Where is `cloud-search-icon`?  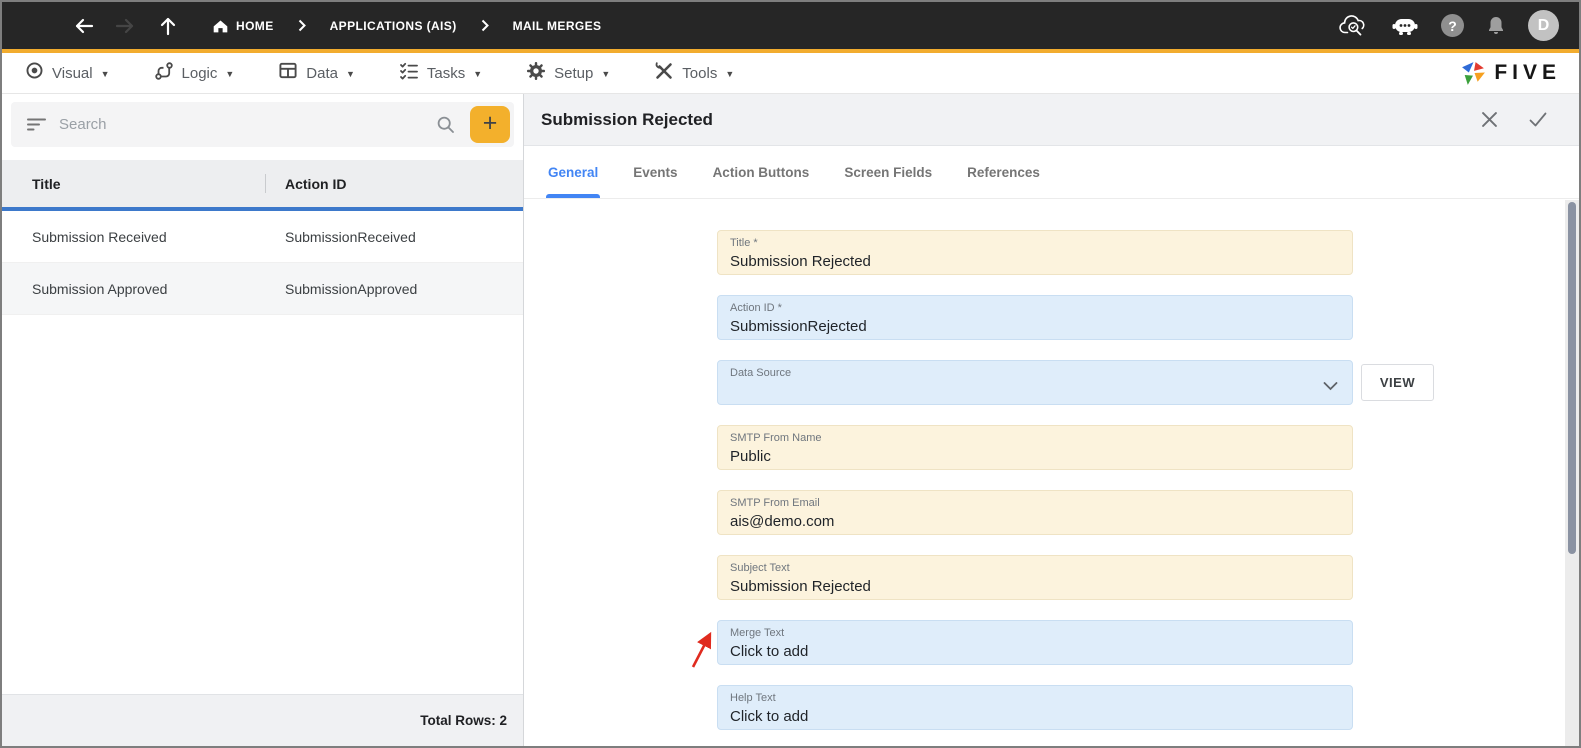
cloud-search-icon is located at coordinates (1354, 25).